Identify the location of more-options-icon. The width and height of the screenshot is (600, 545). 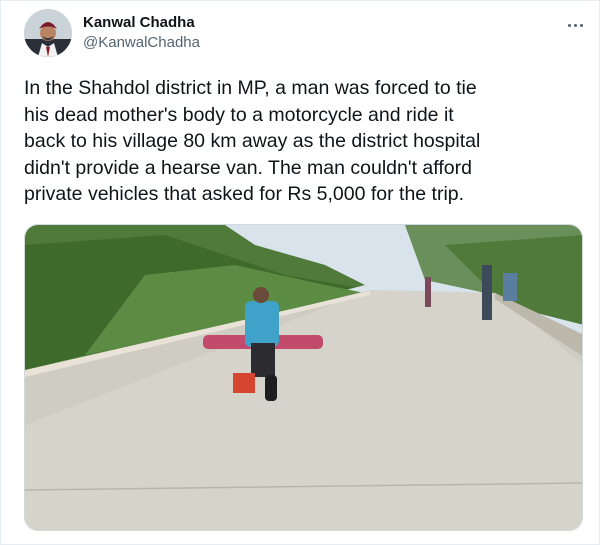
(575, 25).